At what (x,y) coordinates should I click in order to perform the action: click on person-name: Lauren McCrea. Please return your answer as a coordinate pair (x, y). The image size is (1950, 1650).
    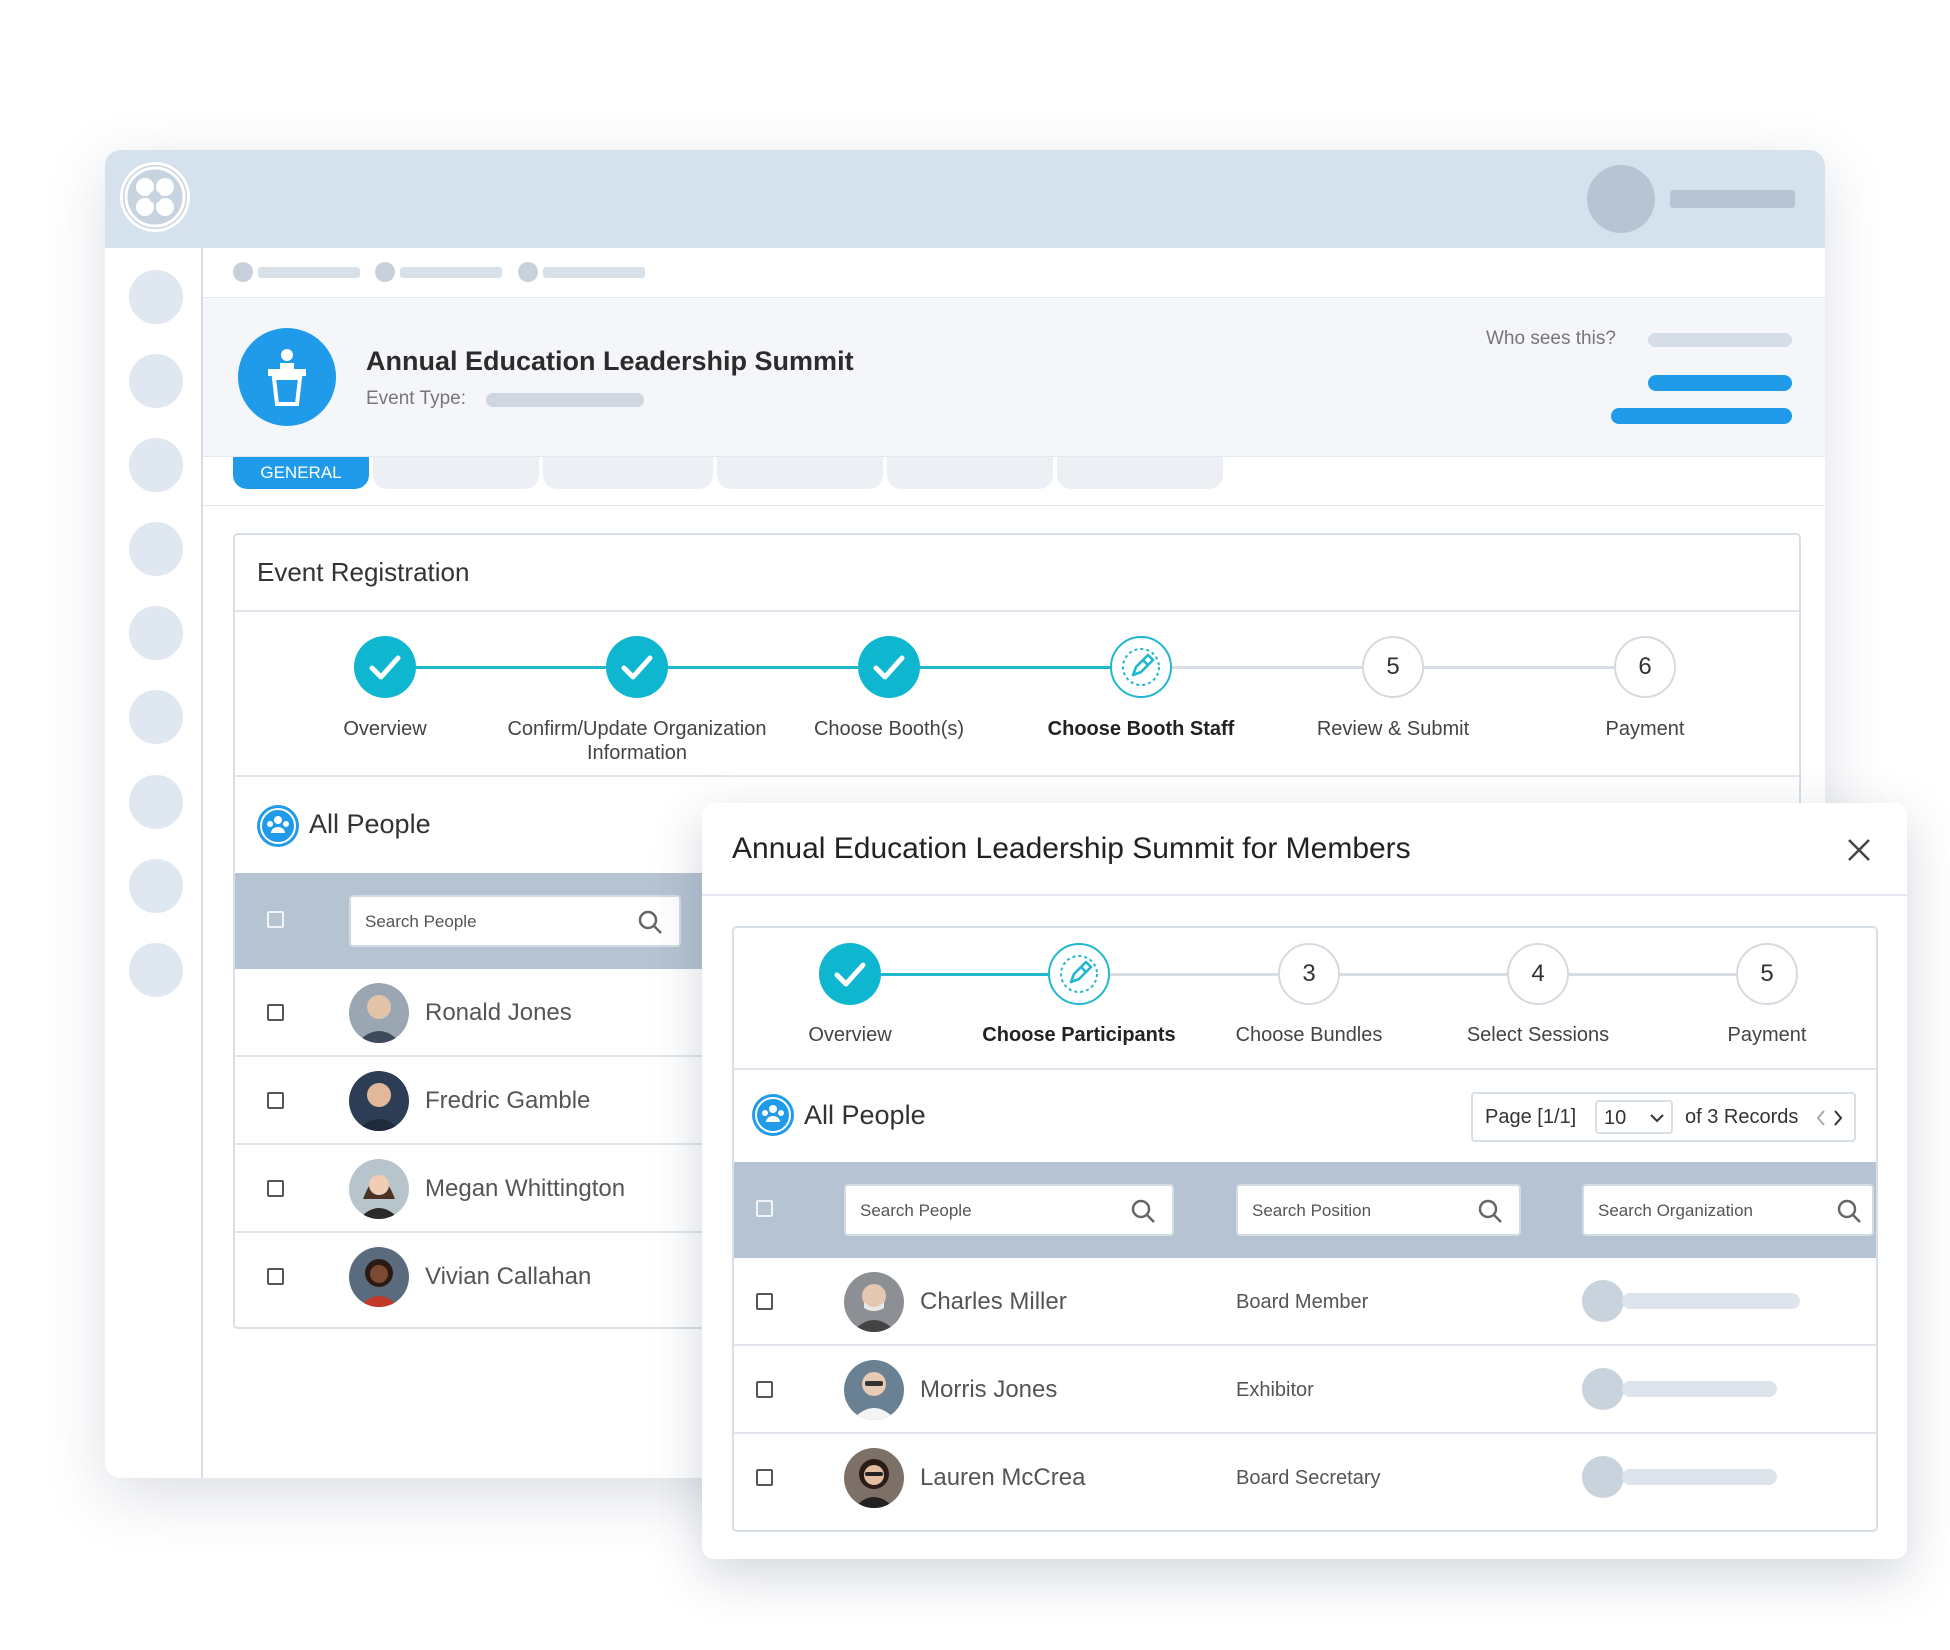
    Looking at the image, I should click on (1003, 1477).